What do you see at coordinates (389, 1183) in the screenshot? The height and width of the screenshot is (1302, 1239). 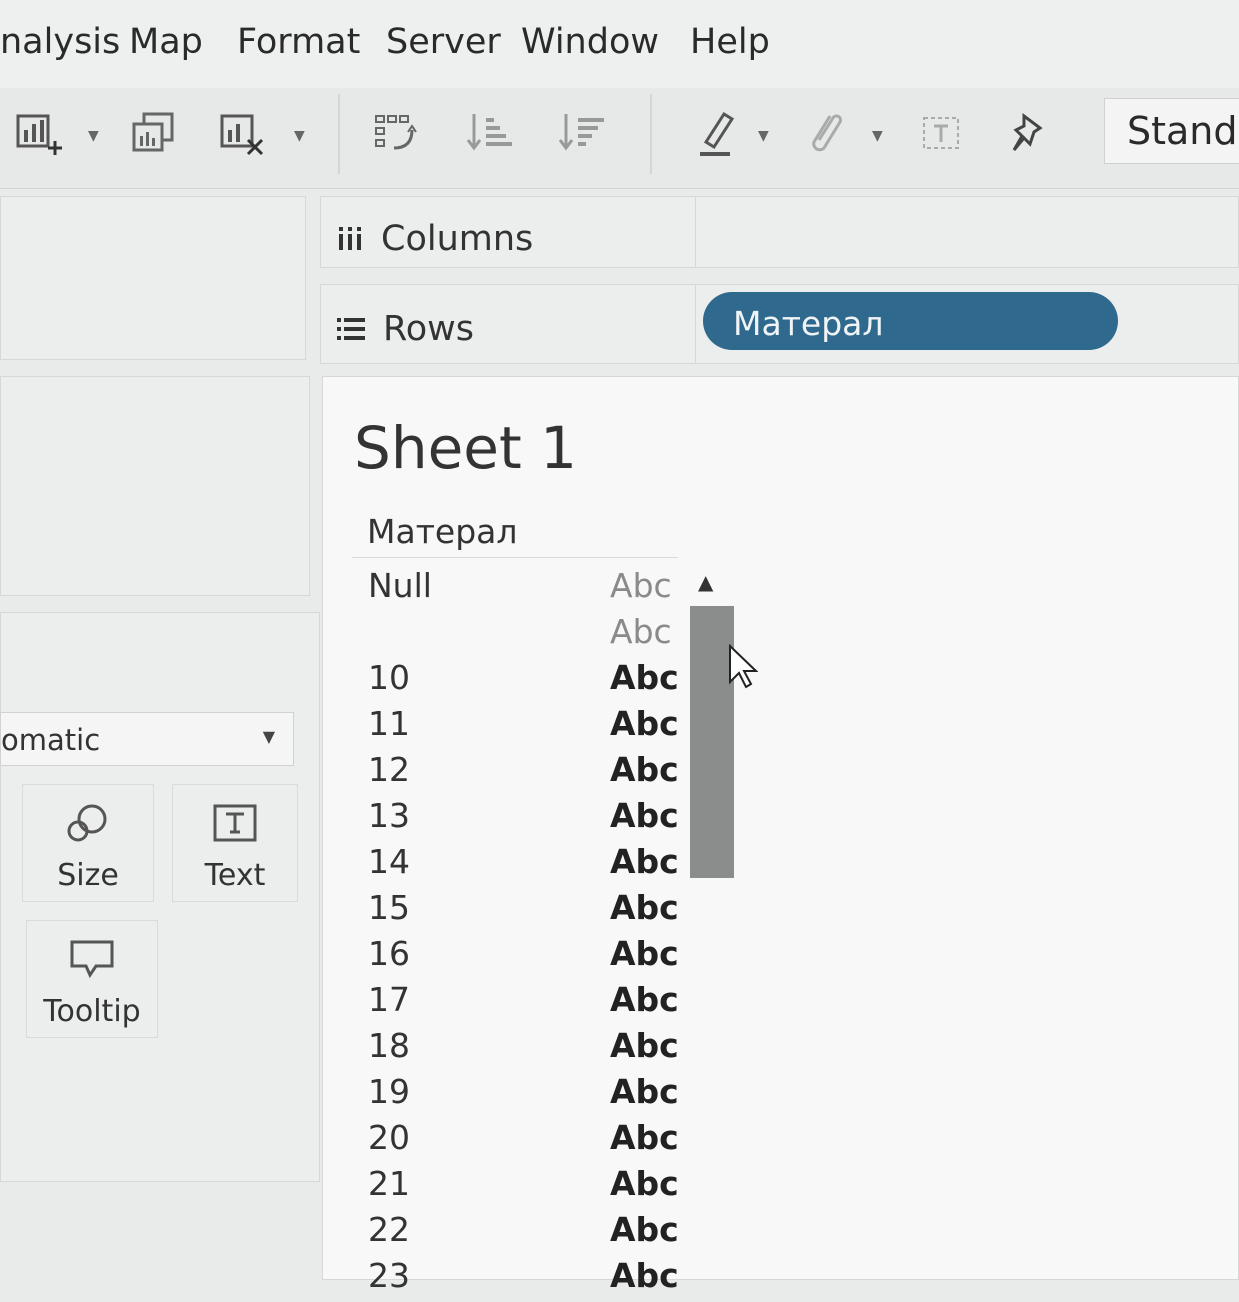 I see `row-key: 21` at bounding box center [389, 1183].